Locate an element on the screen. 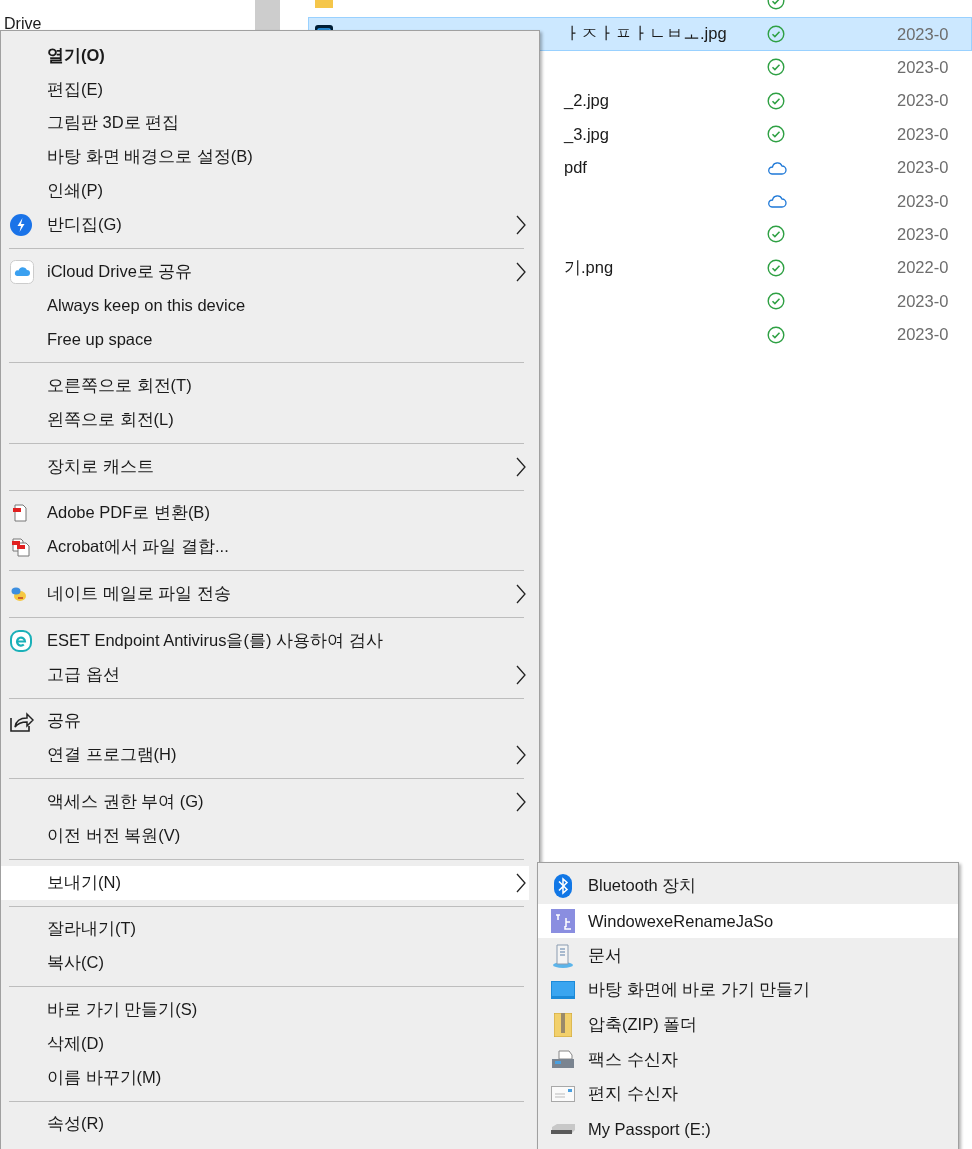 The width and height of the screenshot is (972, 1149). monitor-icon is located at coordinates (563, 990).